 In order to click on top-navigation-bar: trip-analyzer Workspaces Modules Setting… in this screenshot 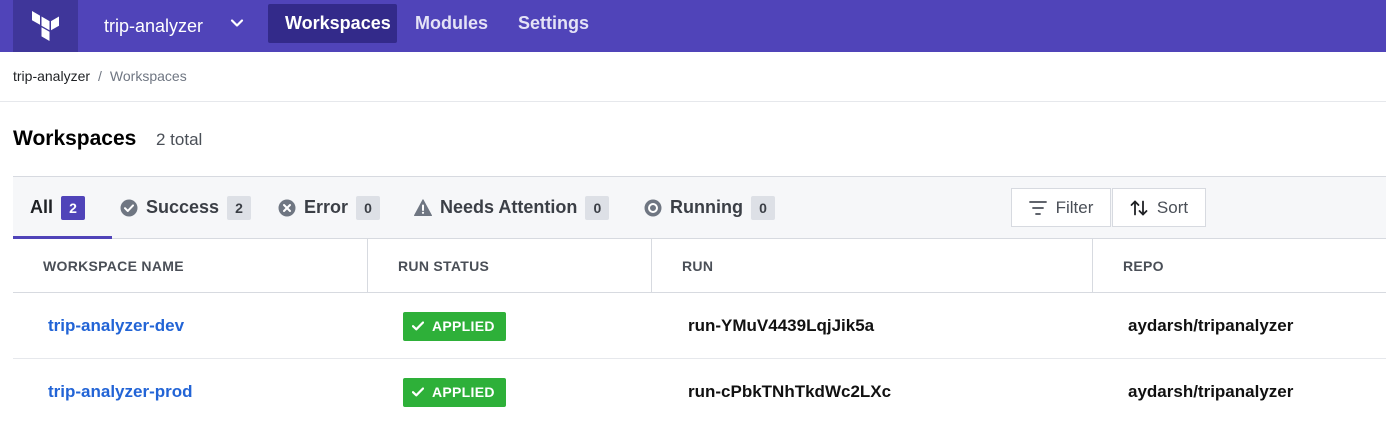, I will do `click(693, 26)`.